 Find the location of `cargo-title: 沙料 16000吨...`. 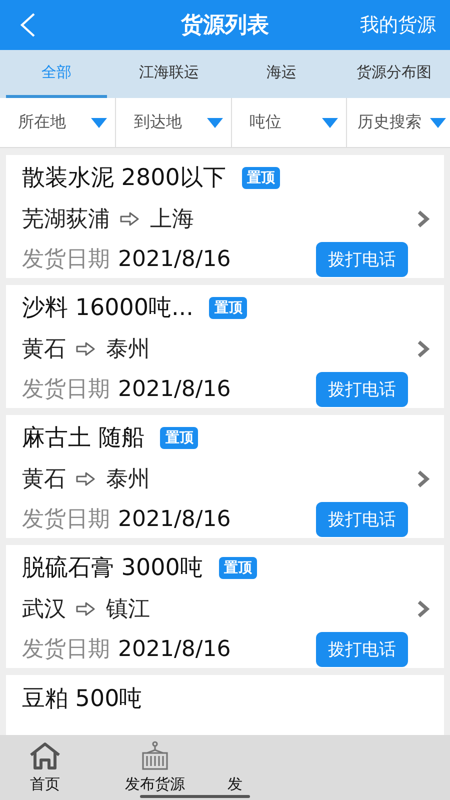

cargo-title: 沙料 16000吨... is located at coordinates (108, 309).